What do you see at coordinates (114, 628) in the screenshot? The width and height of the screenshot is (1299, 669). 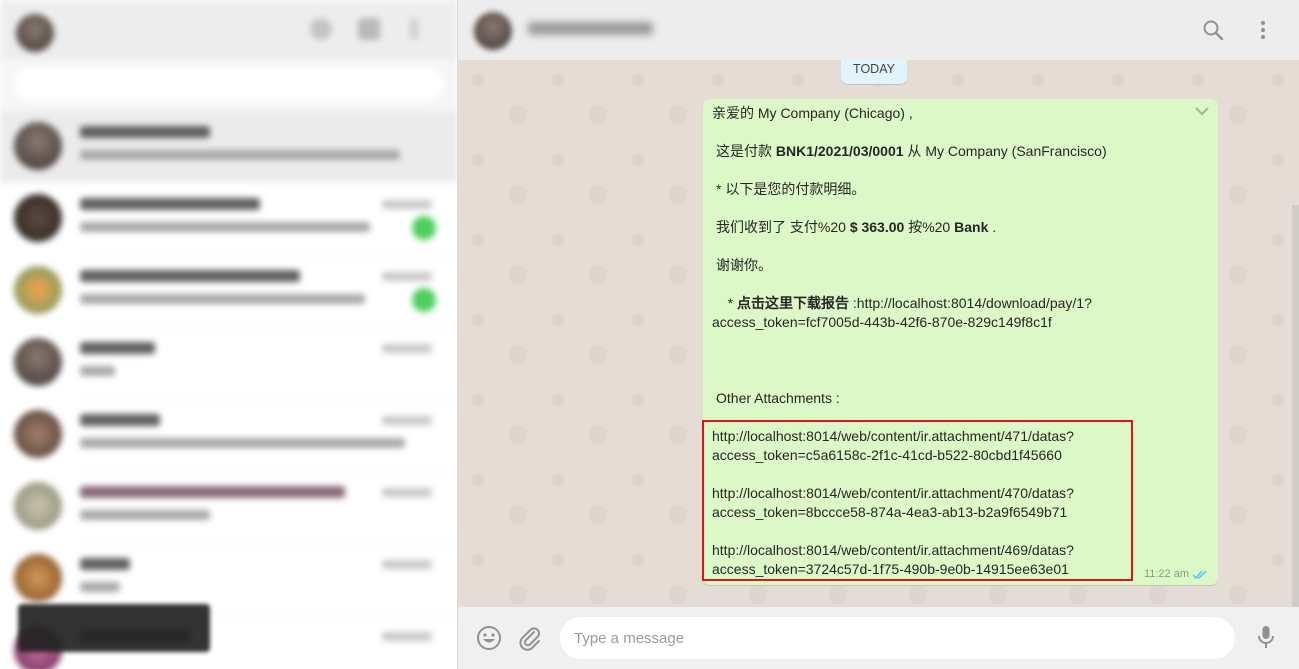 I see `toast-notification` at bounding box center [114, 628].